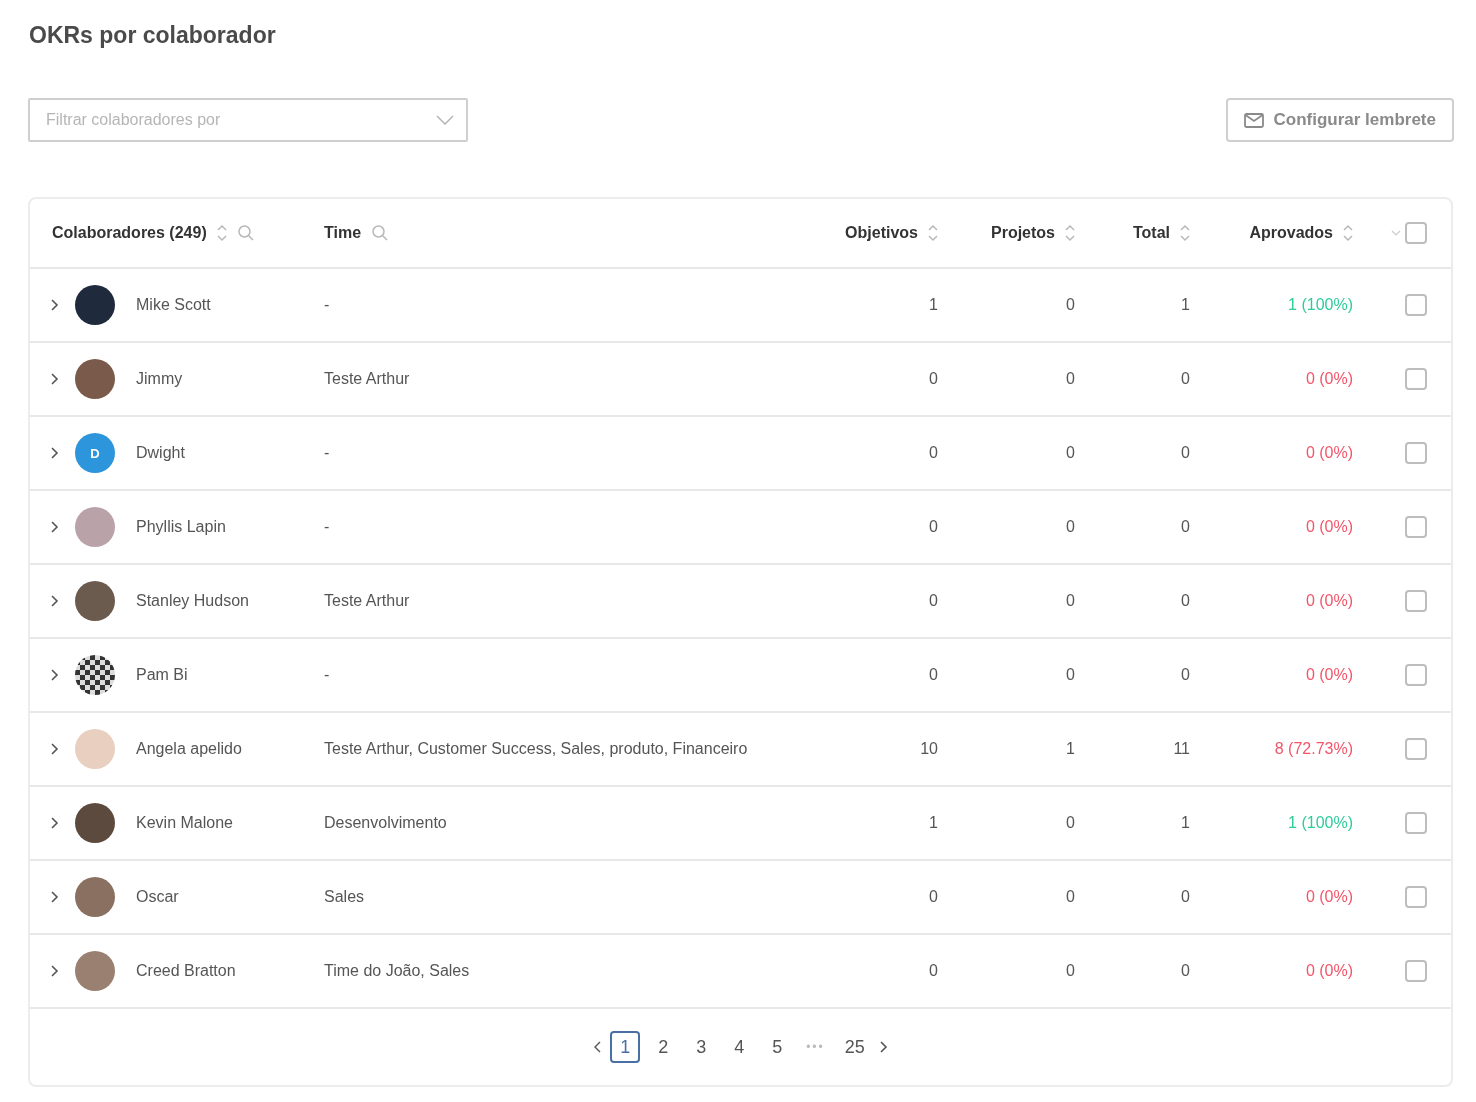 The width and height of the screenshot is (1476, 1102). Describe the element at coordinates (663, 1047) in the screenshot. I see `page-button: 2` at that location.